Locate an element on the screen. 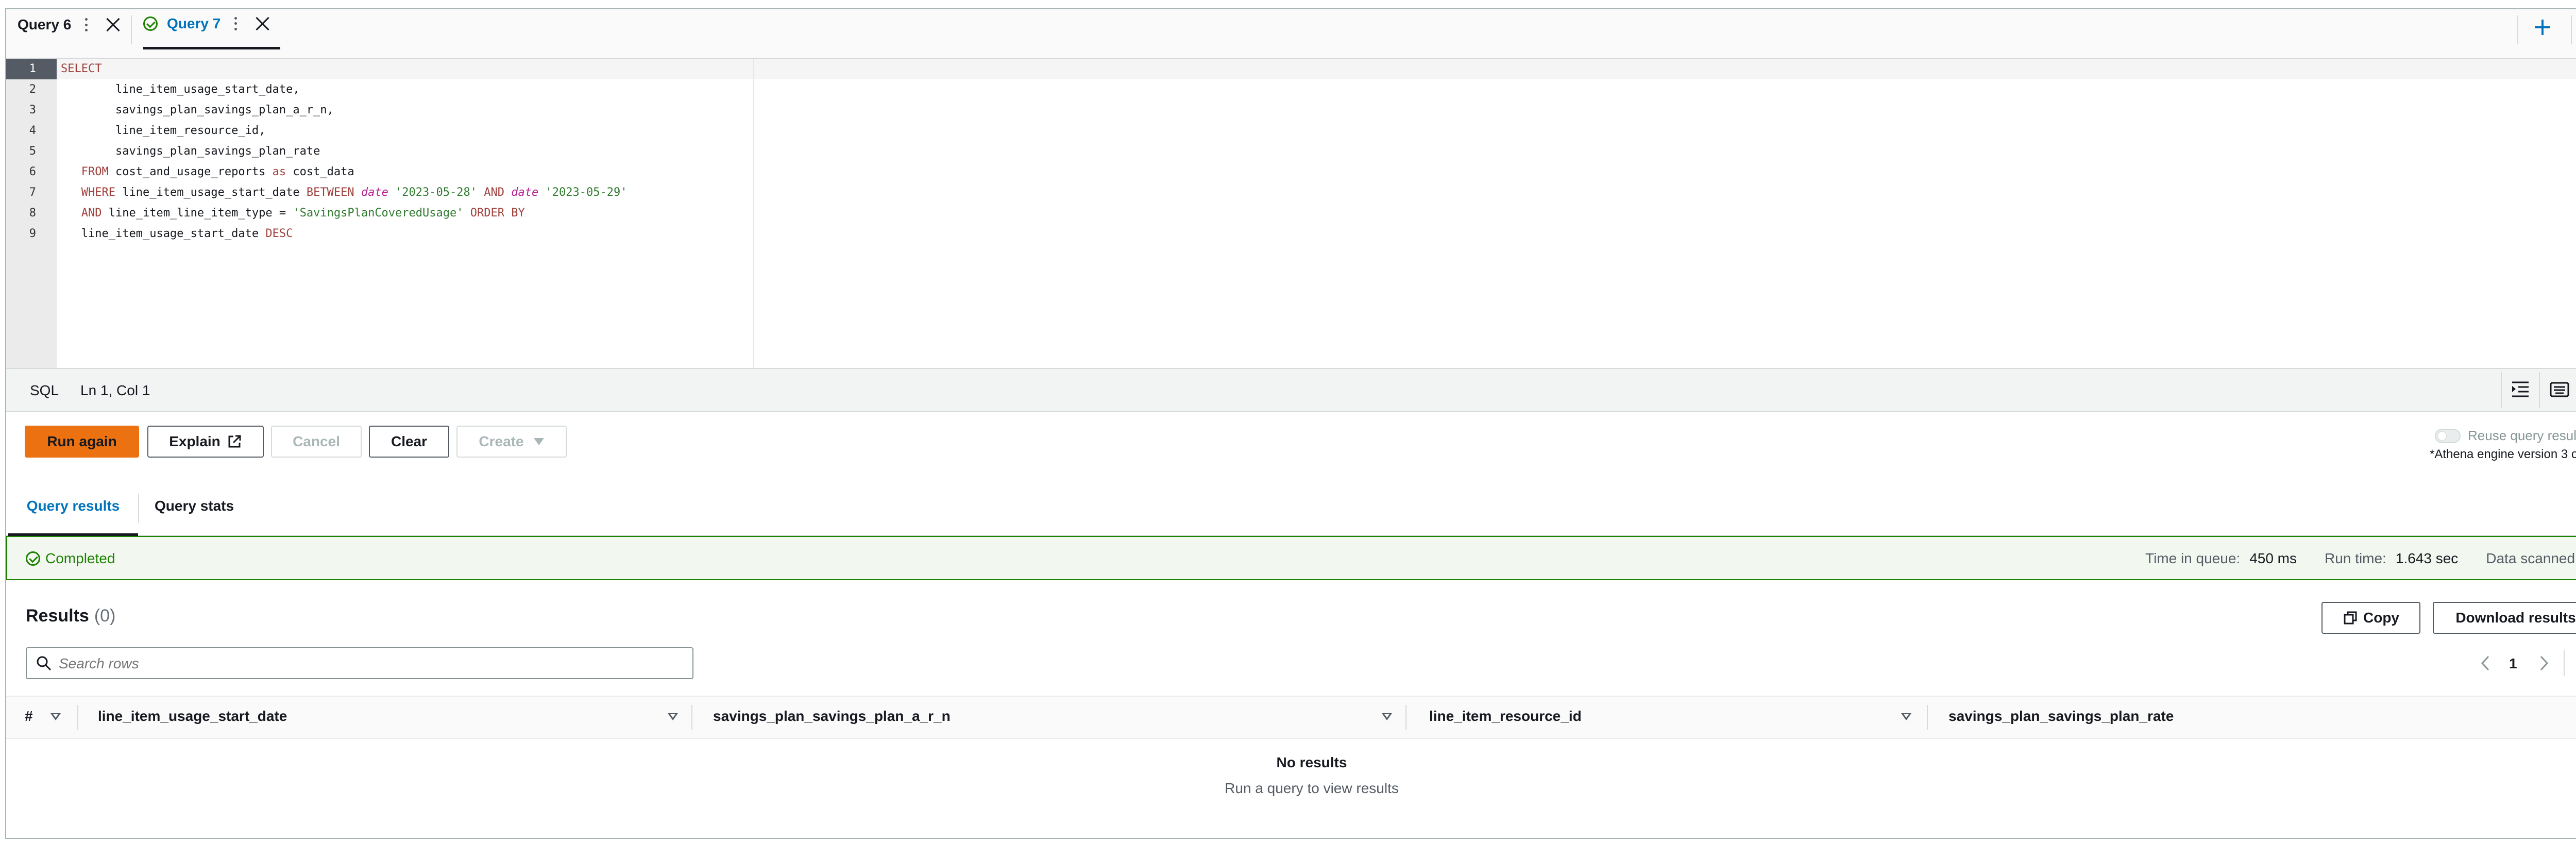 This screenshot has width=2576, height=842. line-number: 8 is located at coordinates (32, 213).